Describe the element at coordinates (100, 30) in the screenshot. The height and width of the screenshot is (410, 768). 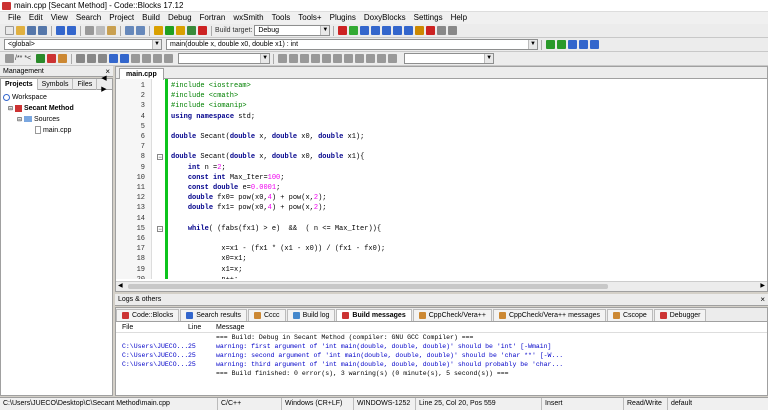
I see `copy-icon` at that location.